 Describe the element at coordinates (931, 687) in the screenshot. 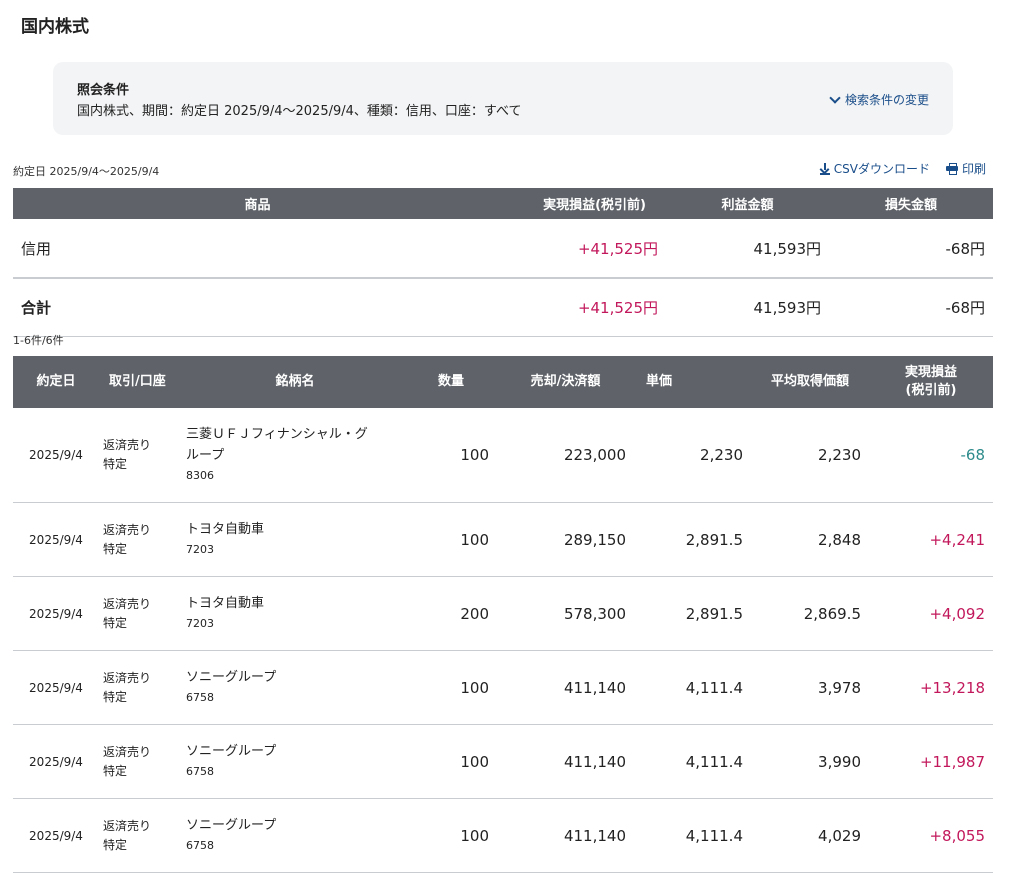

I see `realized-pnl: +13,218` at that location.